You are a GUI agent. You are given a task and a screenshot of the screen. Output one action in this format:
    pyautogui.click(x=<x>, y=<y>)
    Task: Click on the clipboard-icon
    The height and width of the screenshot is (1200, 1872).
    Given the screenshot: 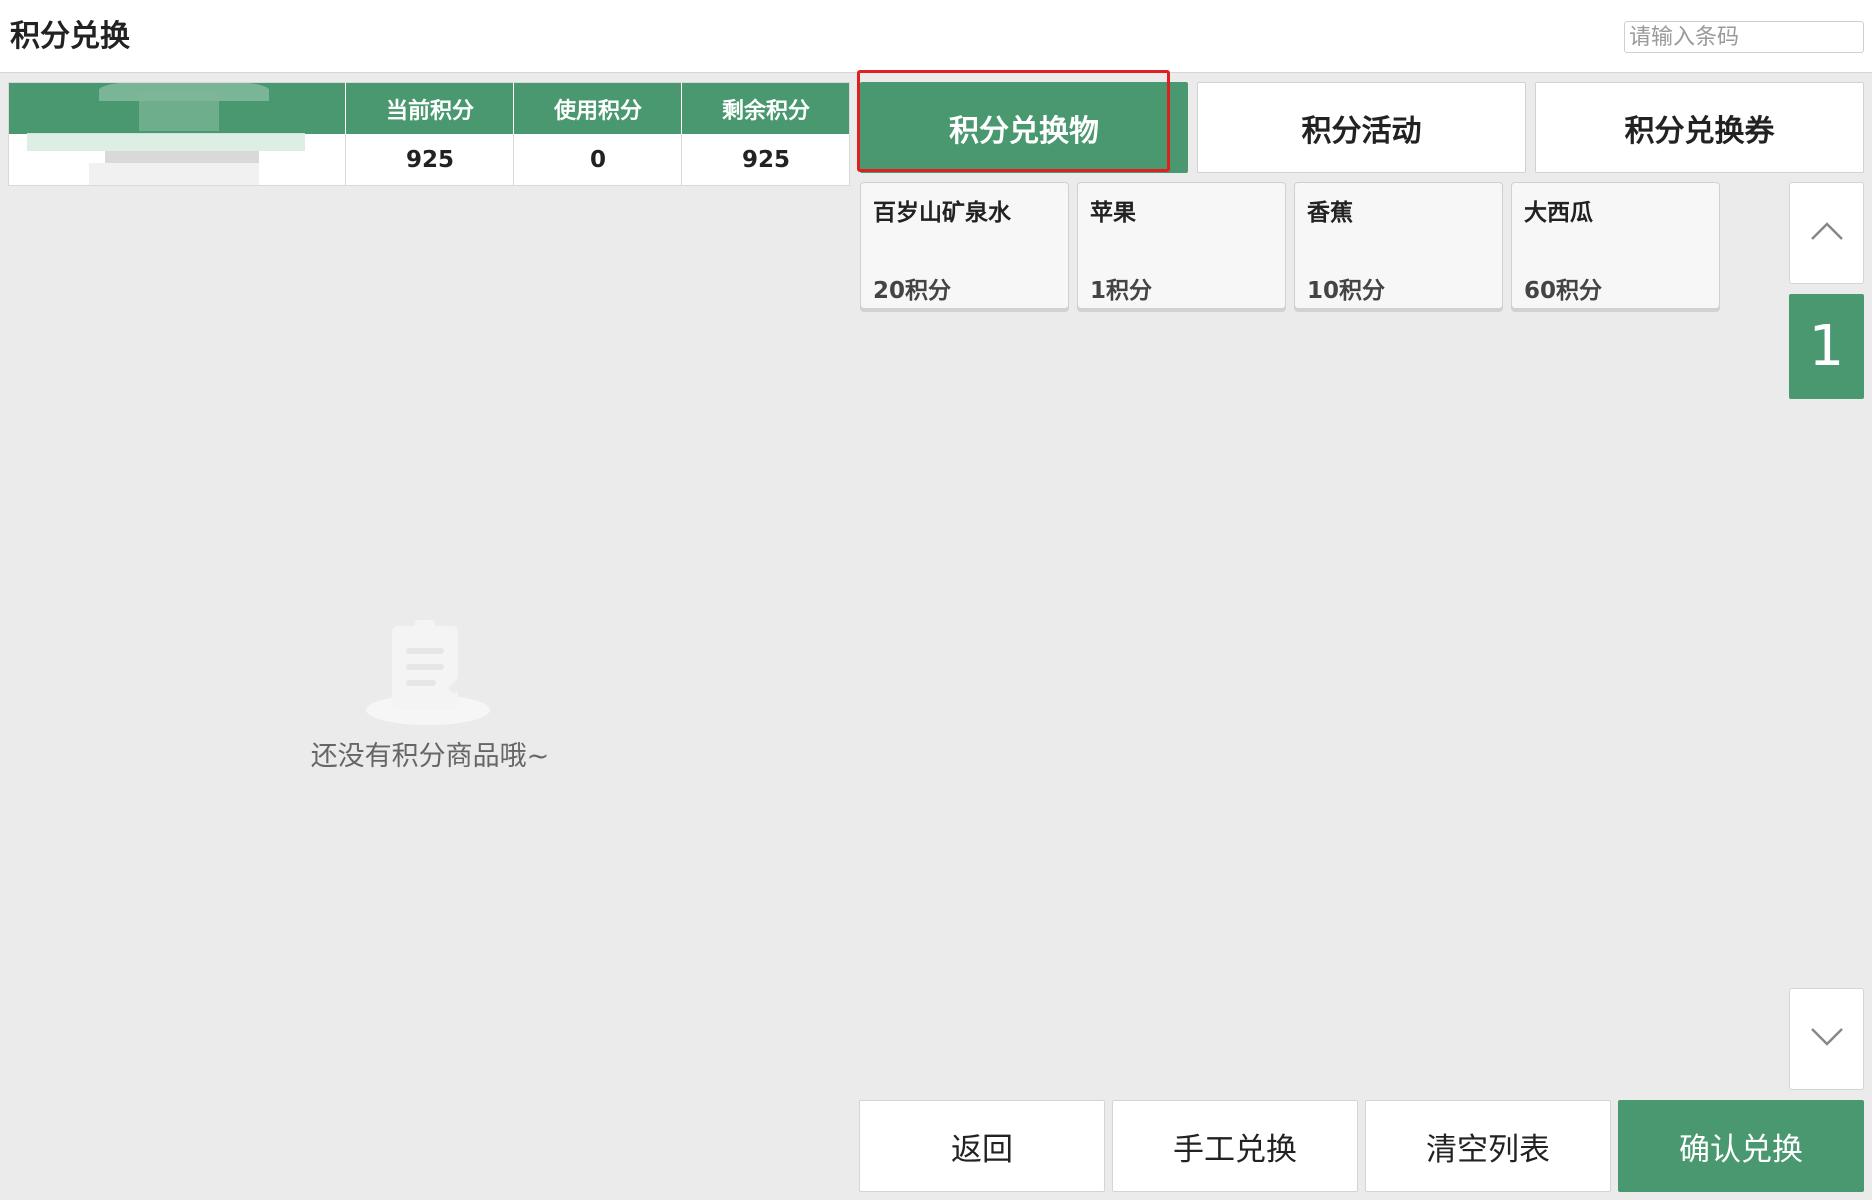 What is the action you would take?
    pyautogui.click(x=427, y=673)
    